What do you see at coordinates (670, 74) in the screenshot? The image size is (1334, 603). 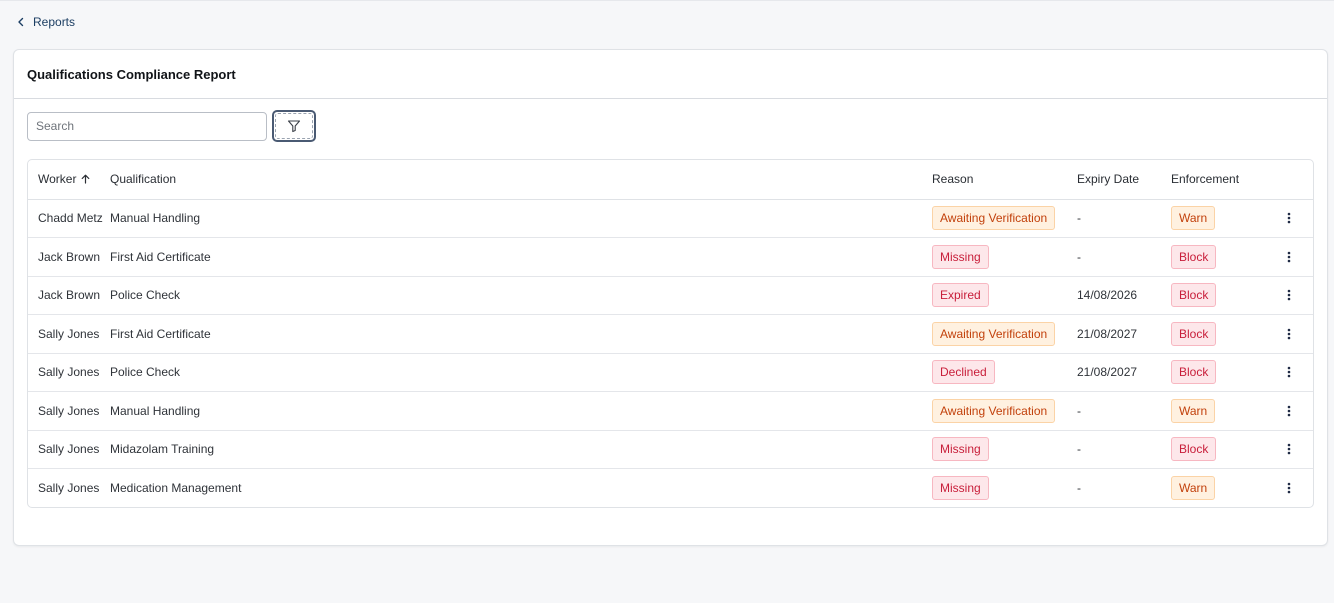 I see `card-header: Qualifications Compliance Report` at bounding box center [670, 74].